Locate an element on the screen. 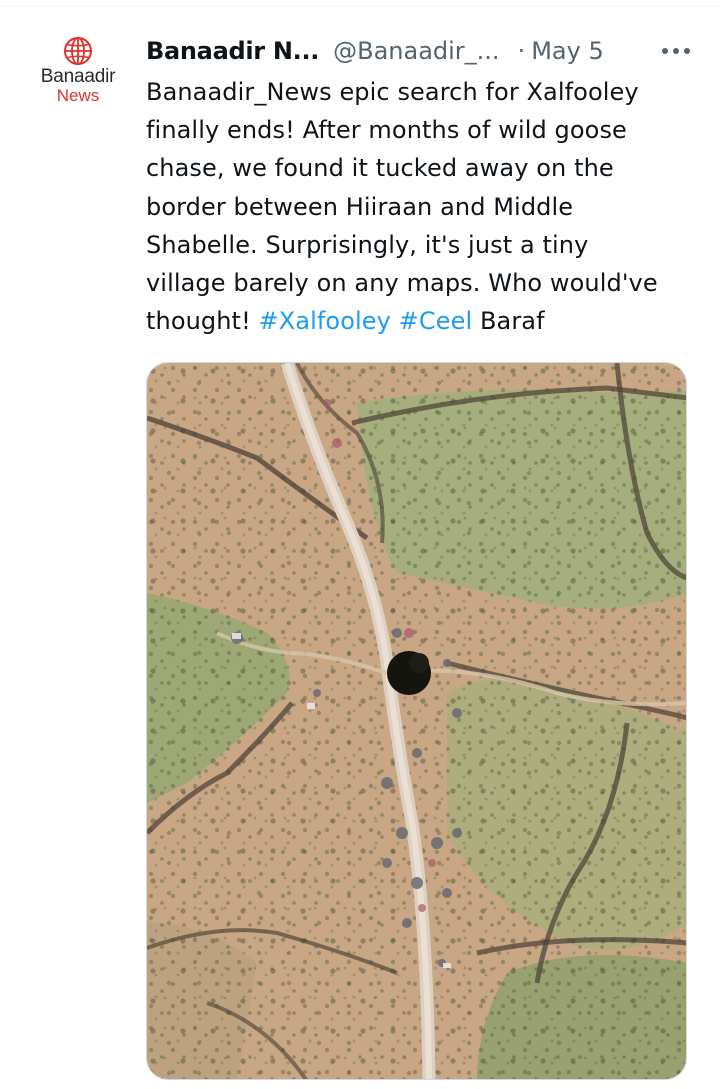  globe-logo-icon is located at coordinates (78, 51).